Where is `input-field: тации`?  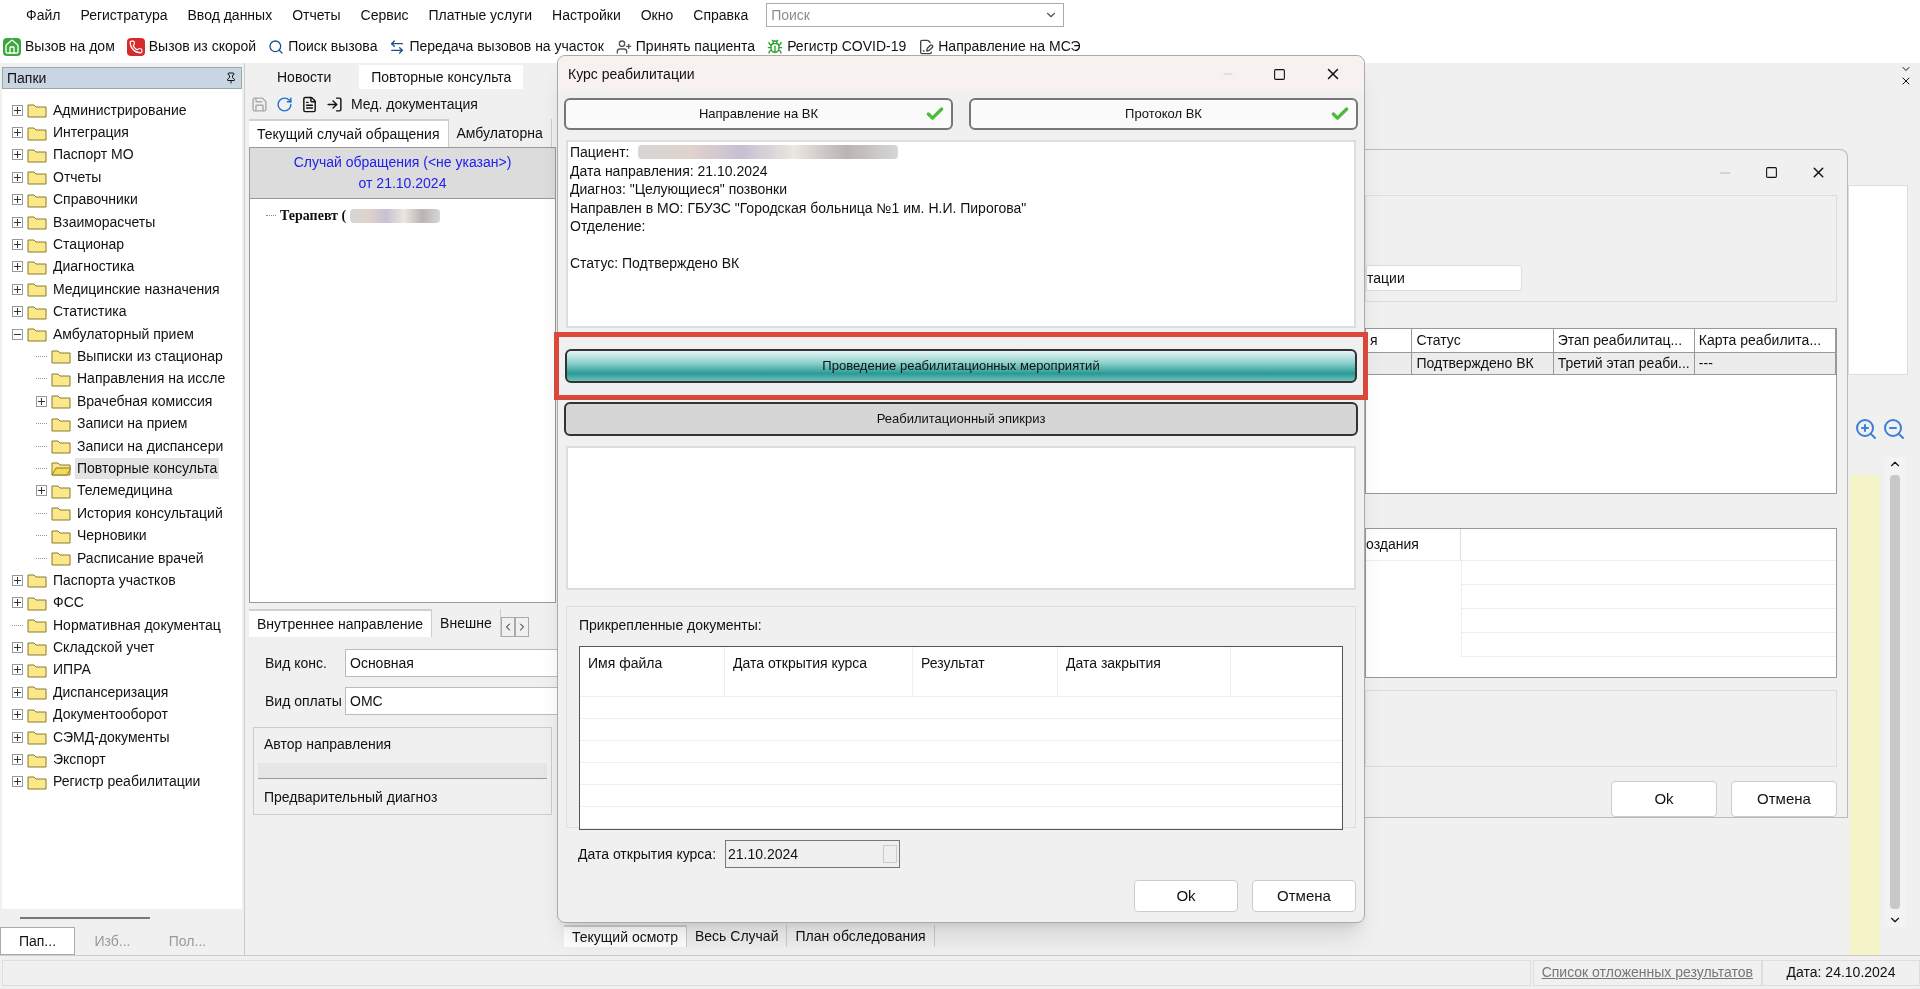
input-field: тации is located at coordinates (1444, 278).